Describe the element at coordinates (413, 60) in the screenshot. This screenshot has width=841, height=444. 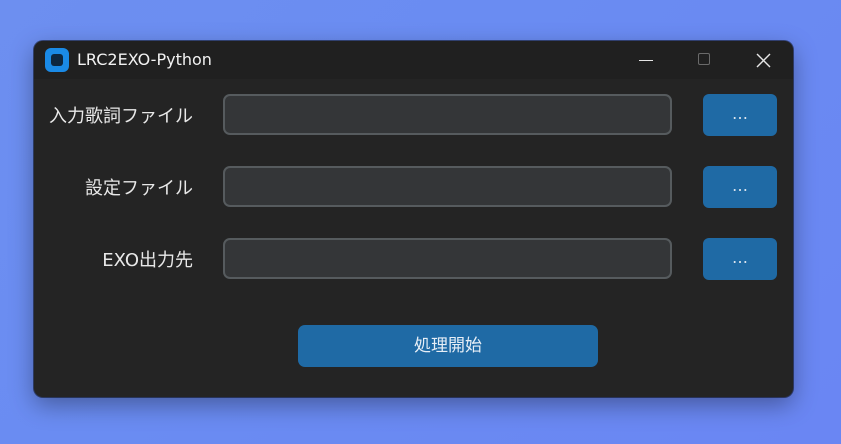
I see `title-bar: LRC2EXO-Python` at that location.